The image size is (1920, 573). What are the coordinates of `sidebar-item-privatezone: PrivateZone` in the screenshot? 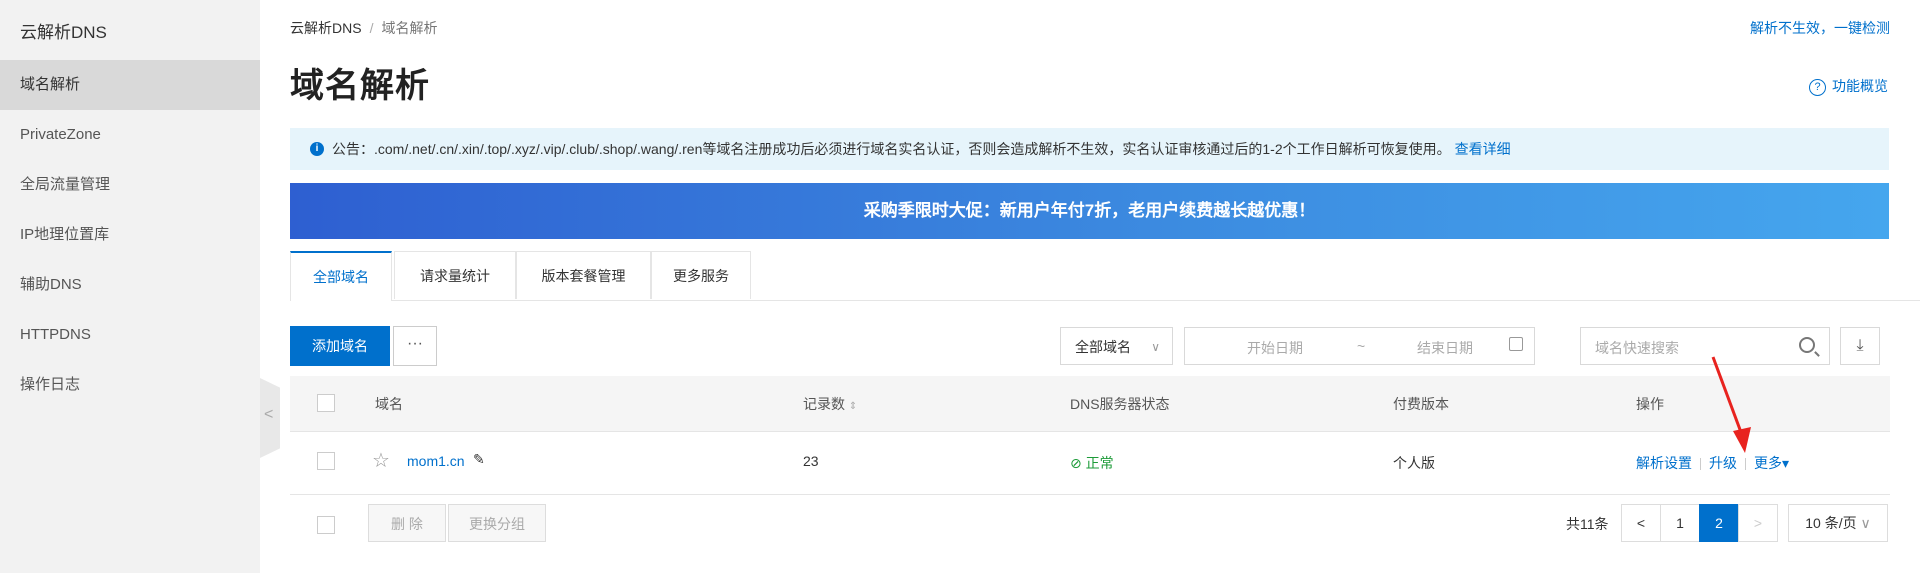 It's located at (130, 135).